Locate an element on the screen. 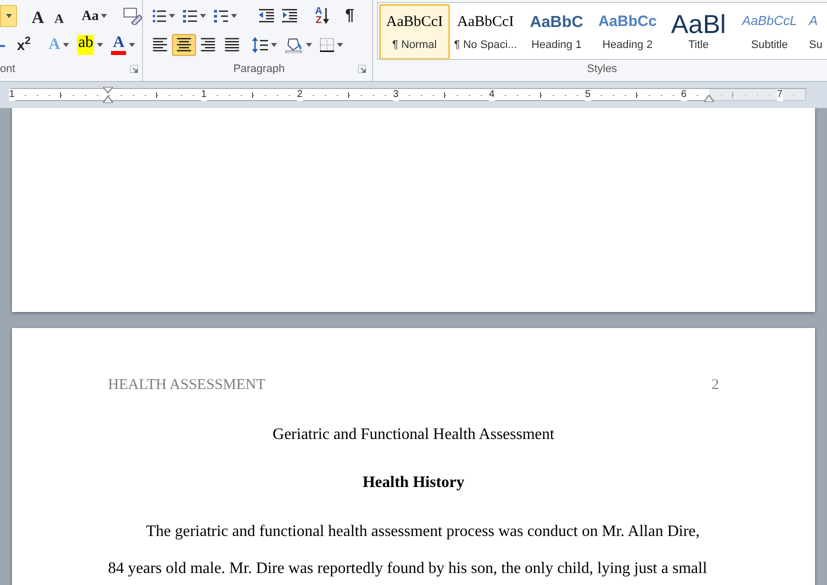 This screenshot has width=827, height=585. style-gallery-item: A Su is located at coordinates (816, 31).